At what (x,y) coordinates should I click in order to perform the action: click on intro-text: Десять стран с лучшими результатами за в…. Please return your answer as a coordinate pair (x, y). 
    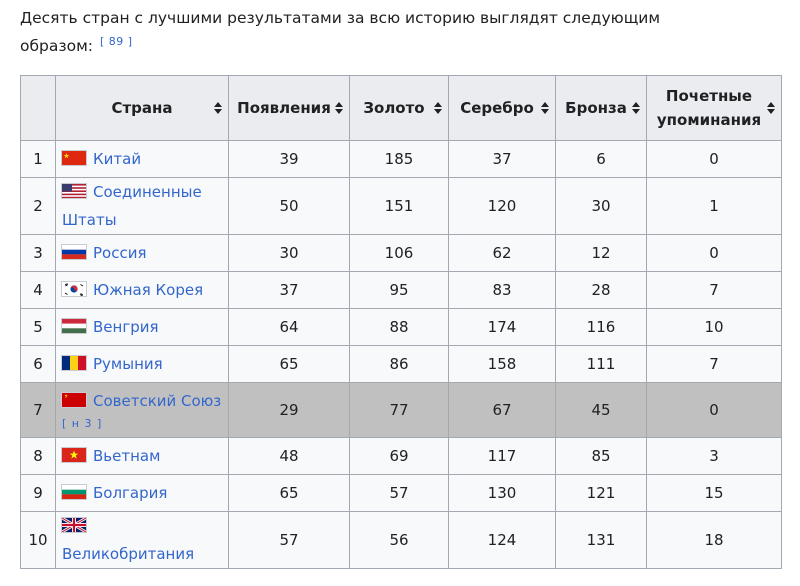
    Looking at the image, I should click on (340, 32).